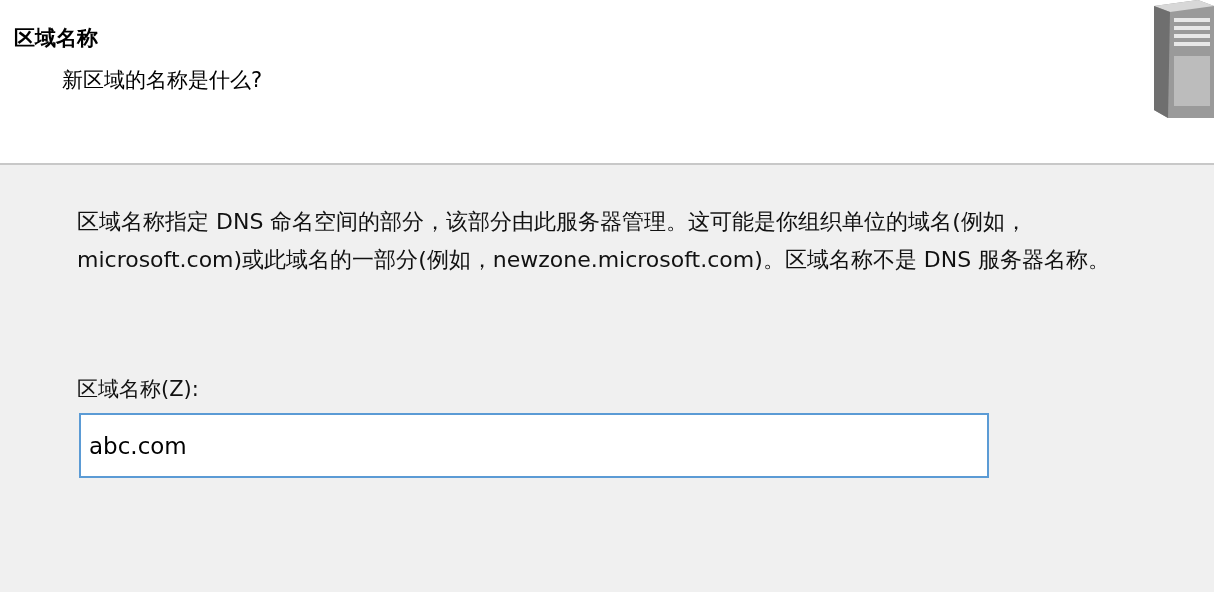  Describe the element at coordinates (594, 241) in the screenshot. I see `description-text: 区域名称指定 DNS 命名空间的部分，该部分由此服务器管理。这可能是你组织单位的域名(例如，microsoft.com)或此域名的一部分(例如，newzone.microsoft.com)。区域名称不是 DNS 服务器名称。` at that location.